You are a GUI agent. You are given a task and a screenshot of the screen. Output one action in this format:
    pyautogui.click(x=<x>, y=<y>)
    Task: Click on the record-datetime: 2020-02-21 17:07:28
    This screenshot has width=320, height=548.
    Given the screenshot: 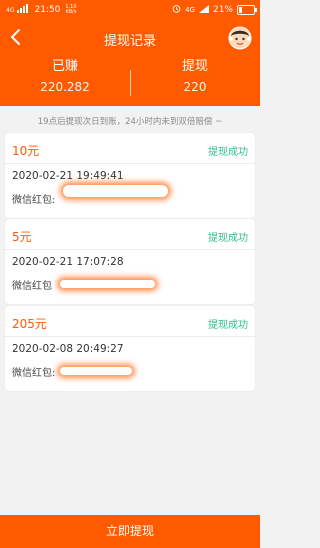 What is the action you would take?
    pyautogui.click(x=68, y=262)
    